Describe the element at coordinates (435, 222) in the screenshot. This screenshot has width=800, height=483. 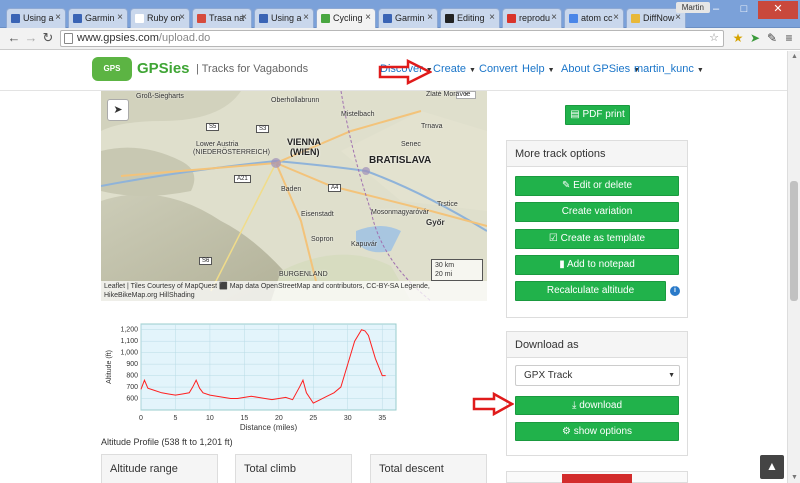
I see `town-label: Győr` at that location.